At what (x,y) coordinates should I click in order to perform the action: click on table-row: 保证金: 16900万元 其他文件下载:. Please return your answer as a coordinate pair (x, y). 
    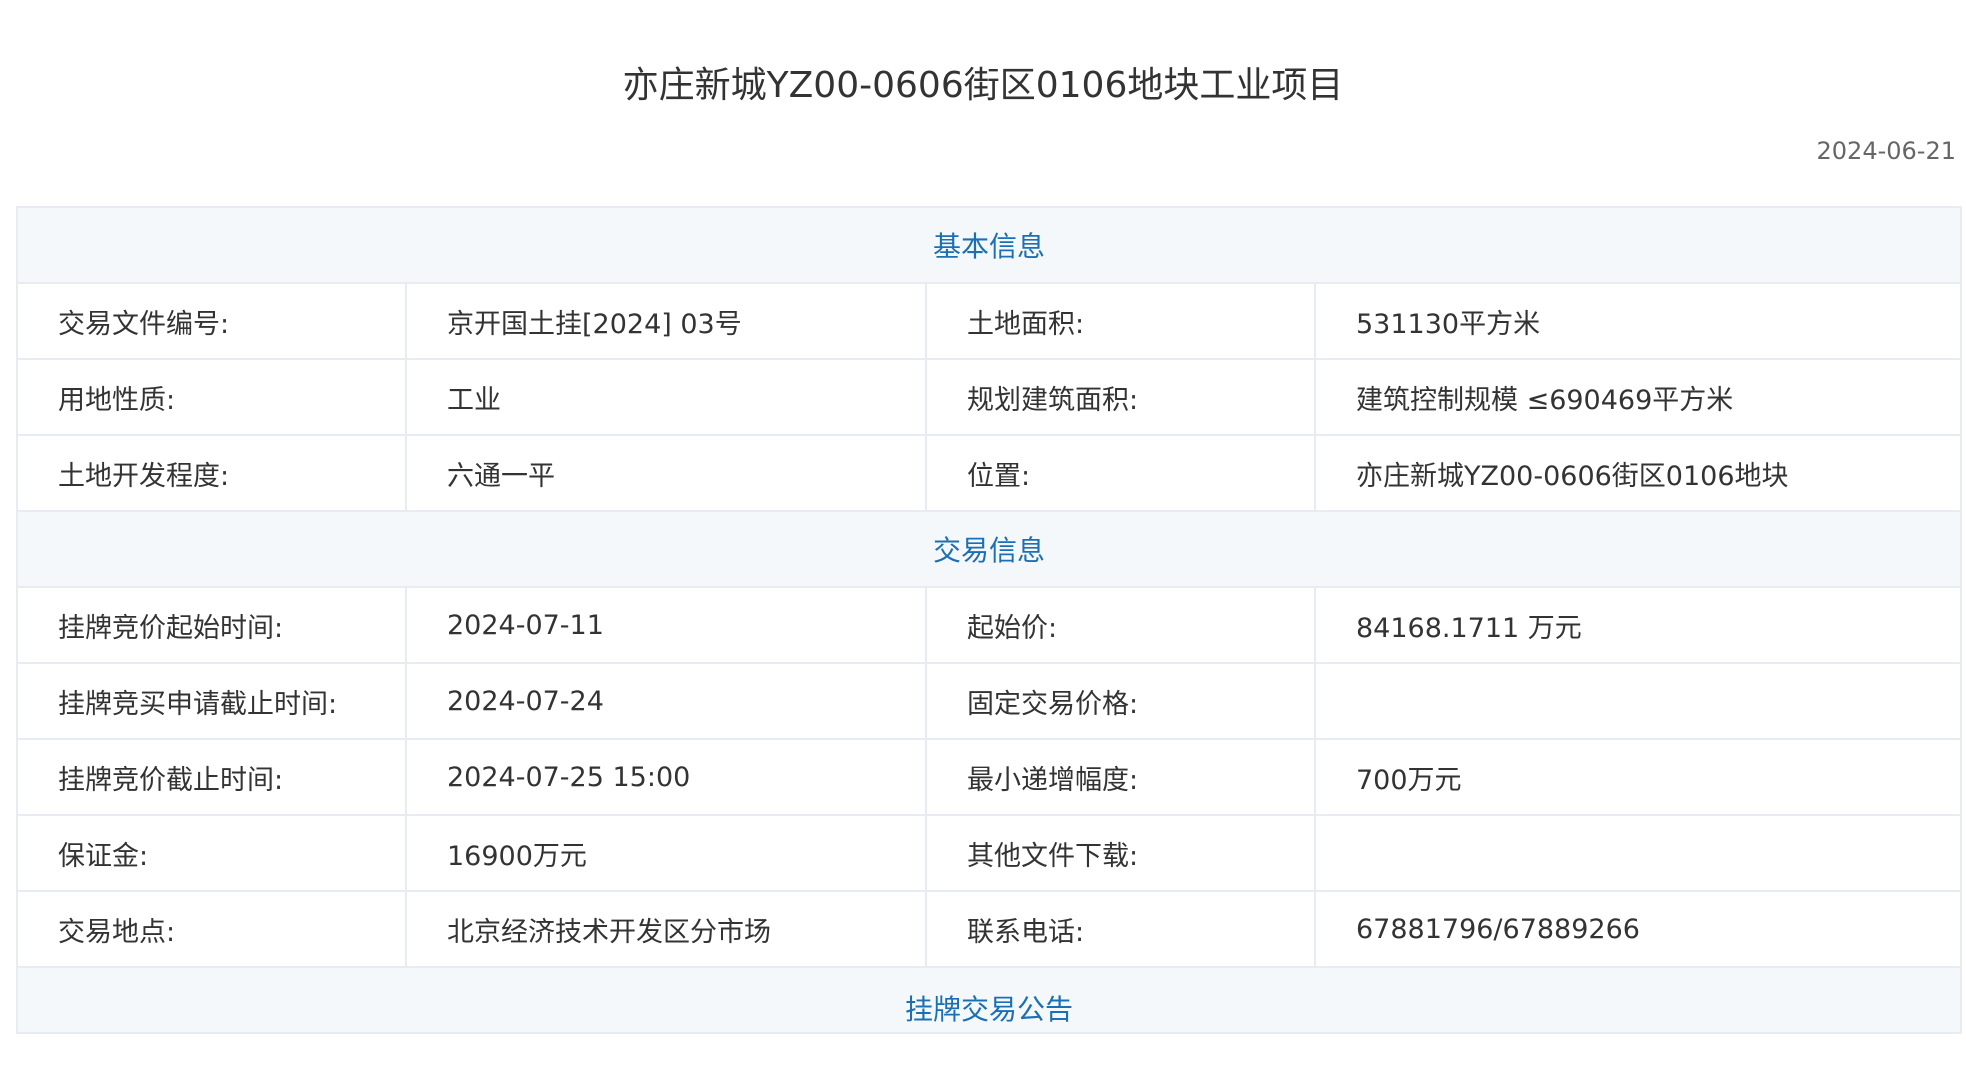
    Looking at the image, I should click on (989, 853).